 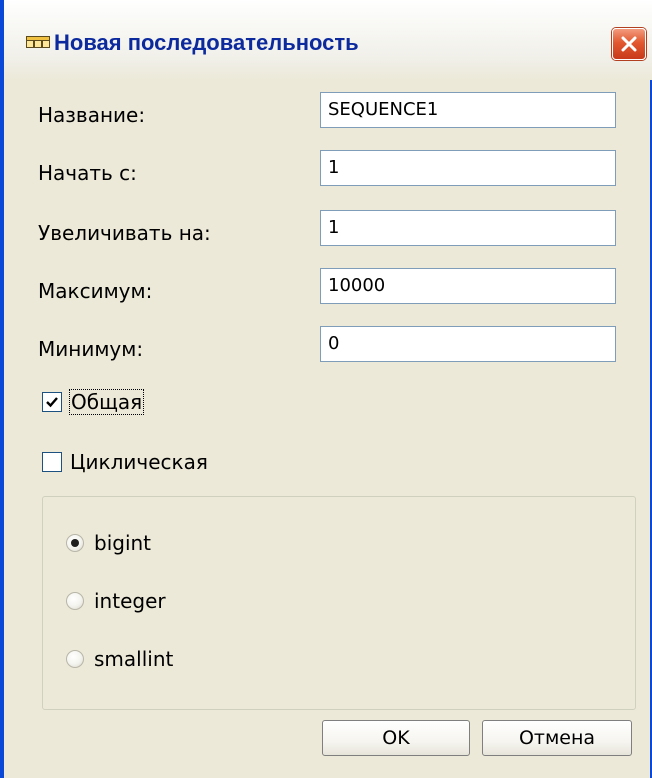 What do you see at coordinates (357, 285) in the screenshot?
I see `max-input-value: 10000` at bounding box center [357, 285].